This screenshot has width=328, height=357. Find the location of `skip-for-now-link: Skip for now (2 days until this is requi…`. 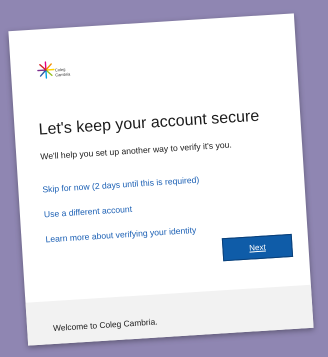

skip-for-now-link: Skip for now (2 days until this is requi… is located at coordinates (120, 185).